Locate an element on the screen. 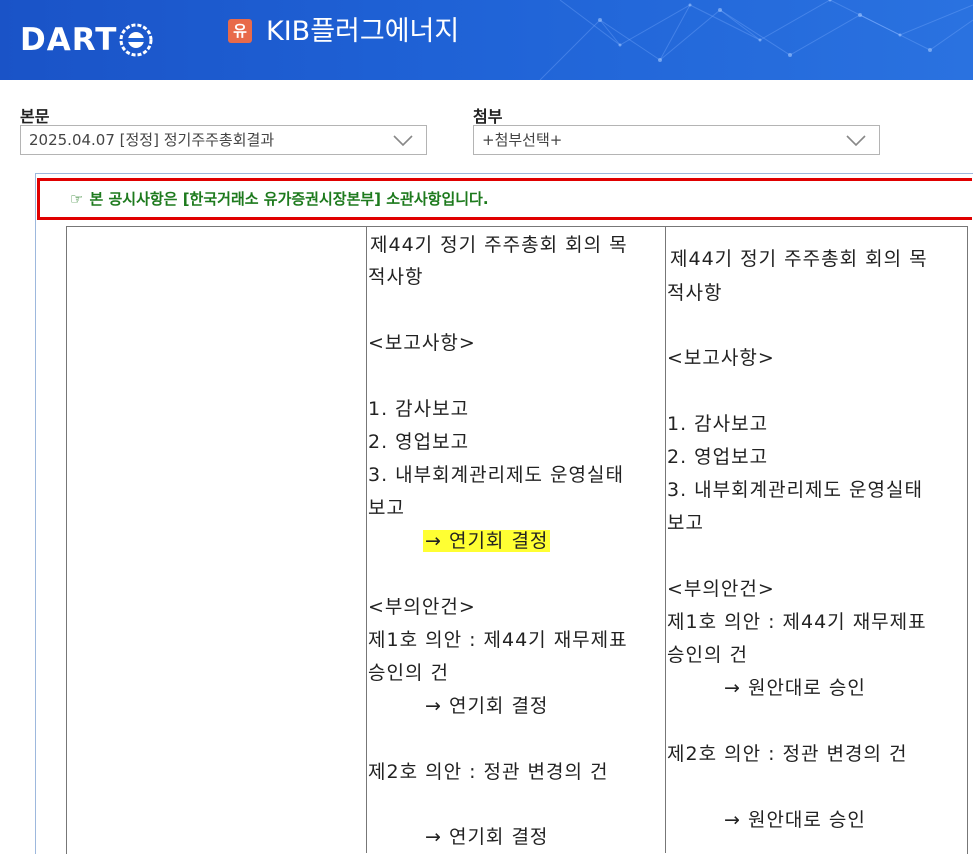 The width and height of the screenshot is (973, 854). top-header: DART 유 KIB플러그에너지 is located at coordinates (486, 40).